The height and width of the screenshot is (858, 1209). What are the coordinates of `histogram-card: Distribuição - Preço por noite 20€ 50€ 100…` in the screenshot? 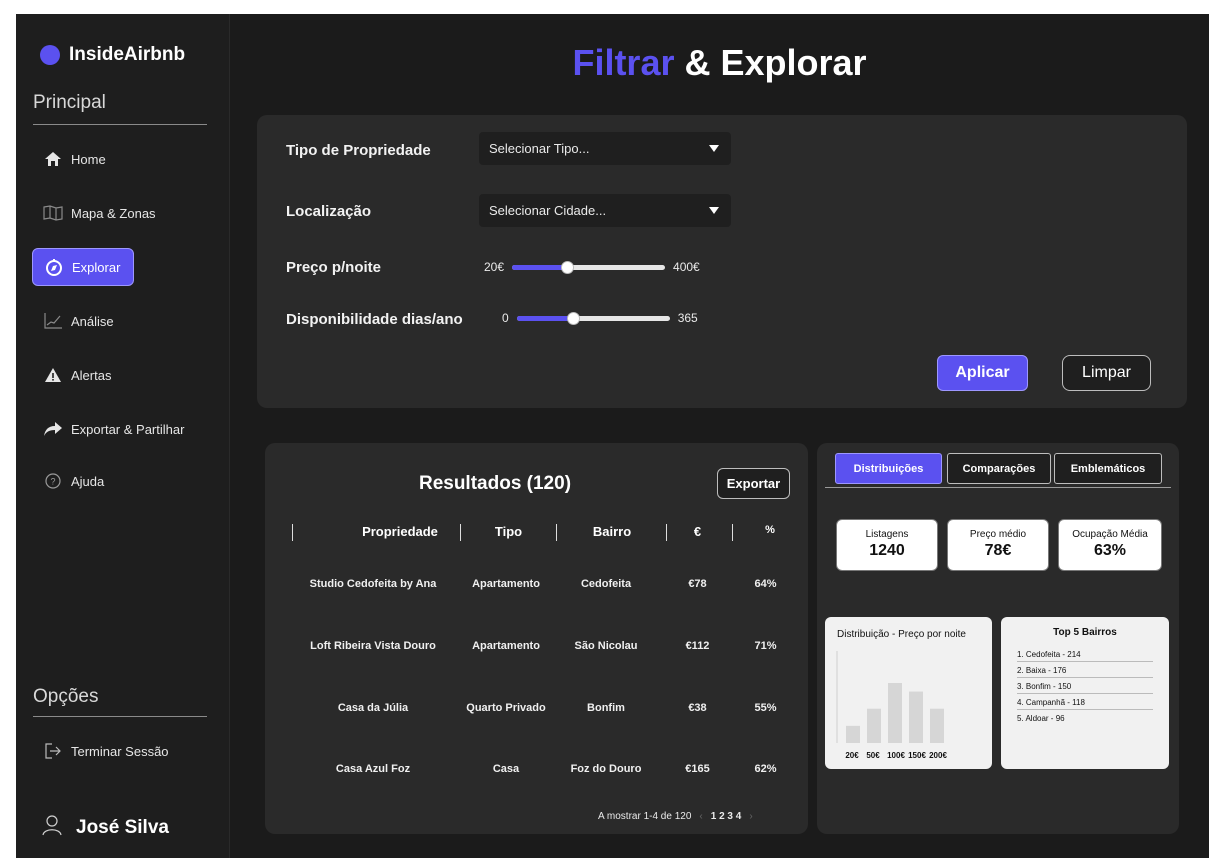 It's located at (908, 693).